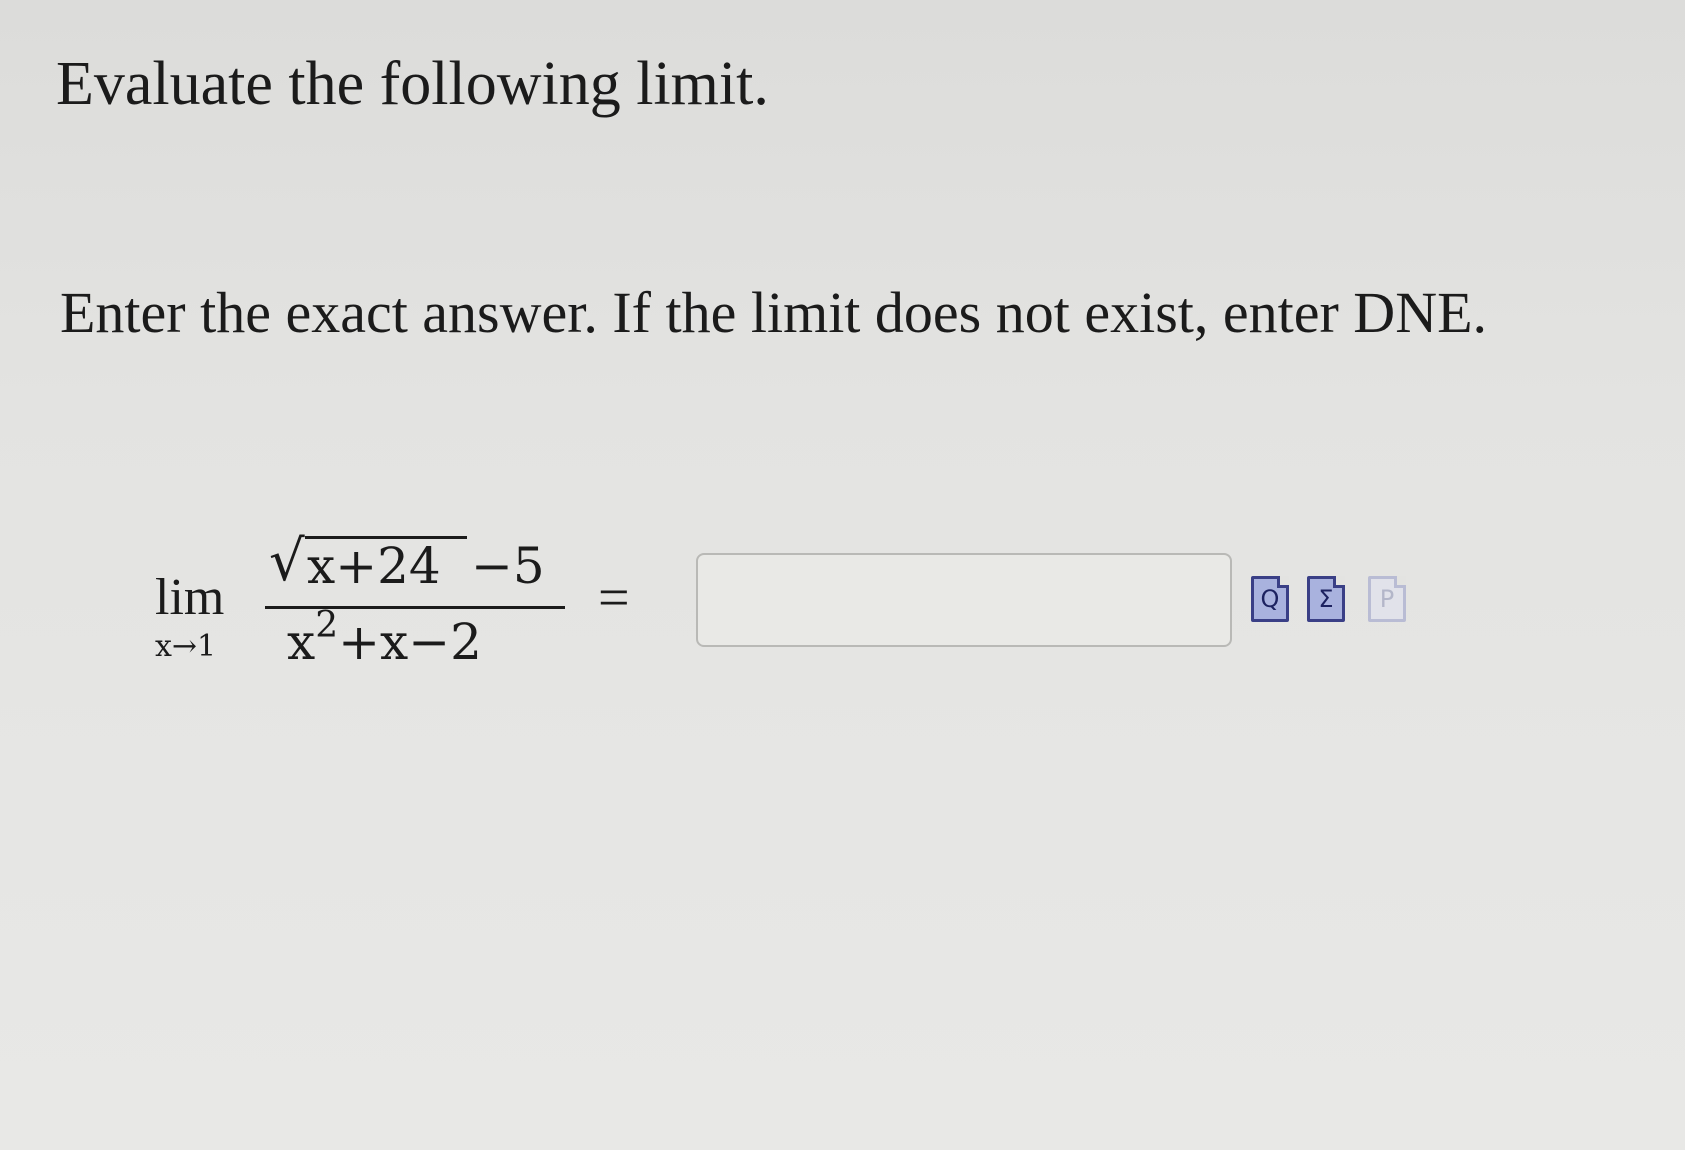 Image resolution: width=1685 pixels, height=1150 pixels. Describe the element at coordinates (287, 561) in the screenshot. I see `sqrt-icon: √` at that location.